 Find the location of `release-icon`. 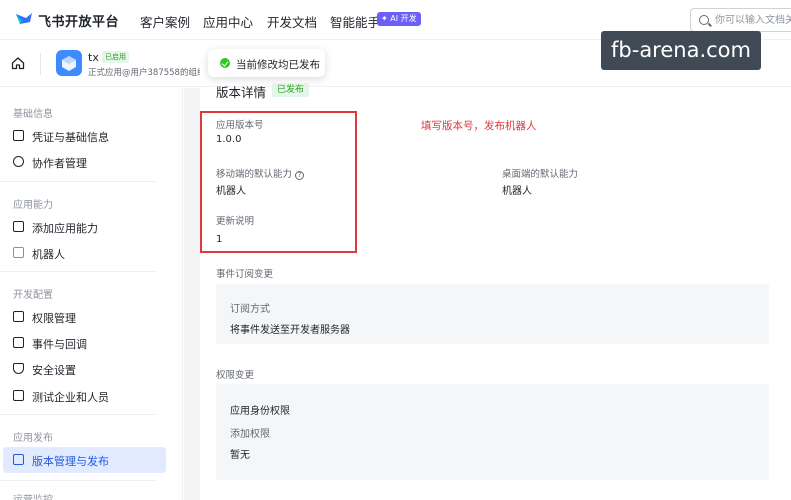

release-icon is located at coordinates (18, 459).